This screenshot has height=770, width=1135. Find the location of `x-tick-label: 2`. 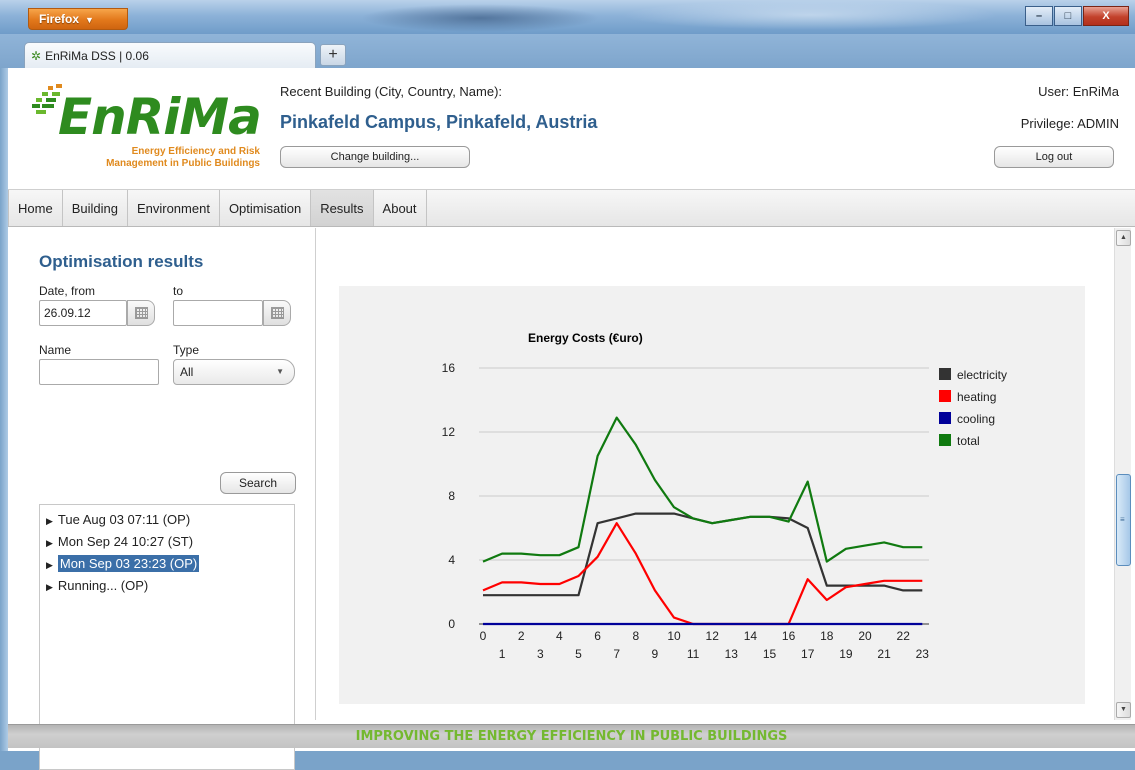

x-tick-label: 2 is located at coordinates (521, 636).